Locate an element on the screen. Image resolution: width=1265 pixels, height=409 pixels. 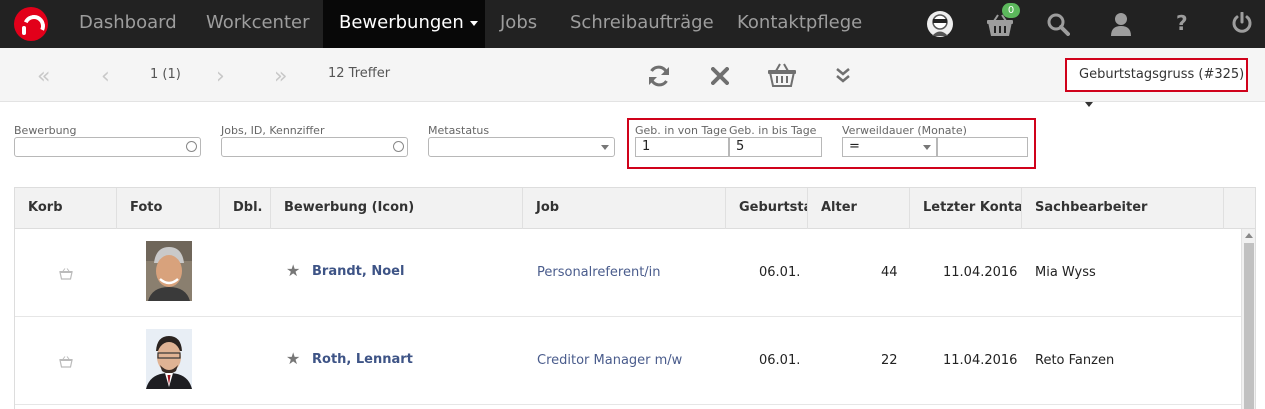
bewerbung-label: Bewerbung is located at coordinates (45, 130).